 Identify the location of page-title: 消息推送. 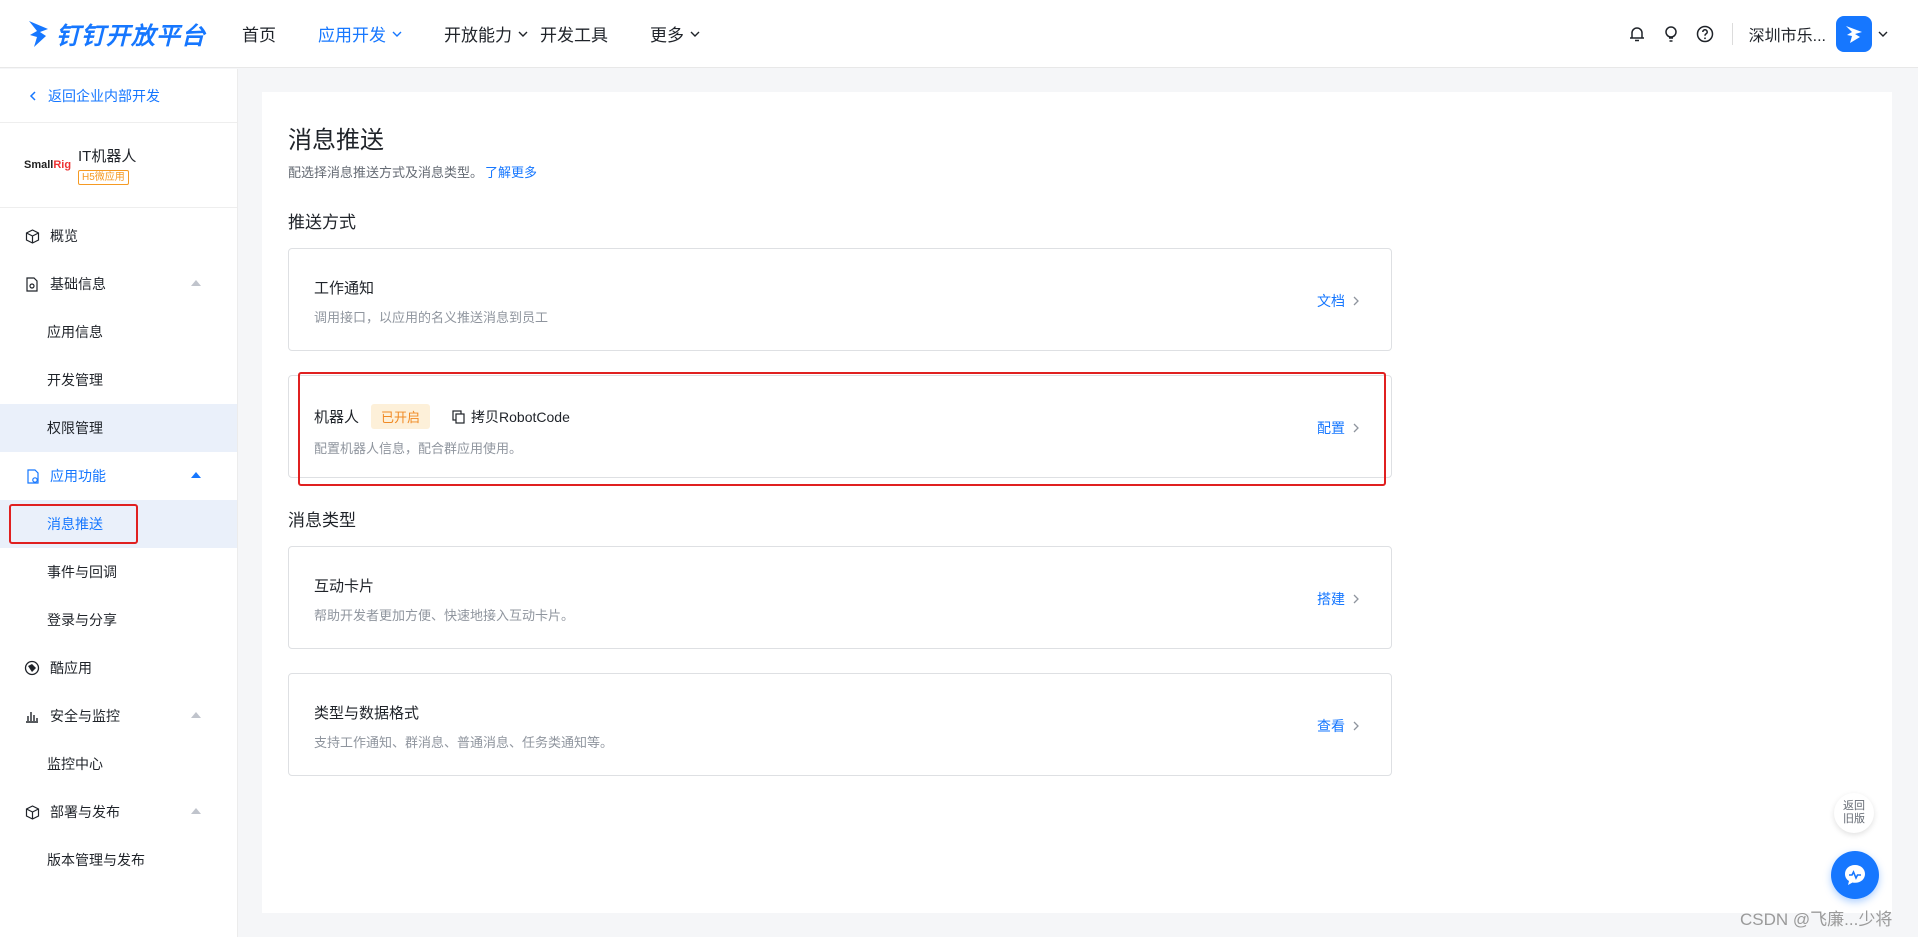
(336, 140).